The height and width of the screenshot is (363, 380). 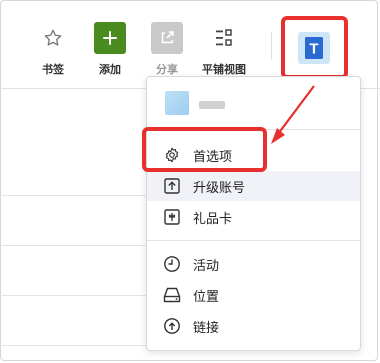 What do you see at coordinates (167, 38) in the screenshot?
I see `share-icon` at bounding box center [167, 38].